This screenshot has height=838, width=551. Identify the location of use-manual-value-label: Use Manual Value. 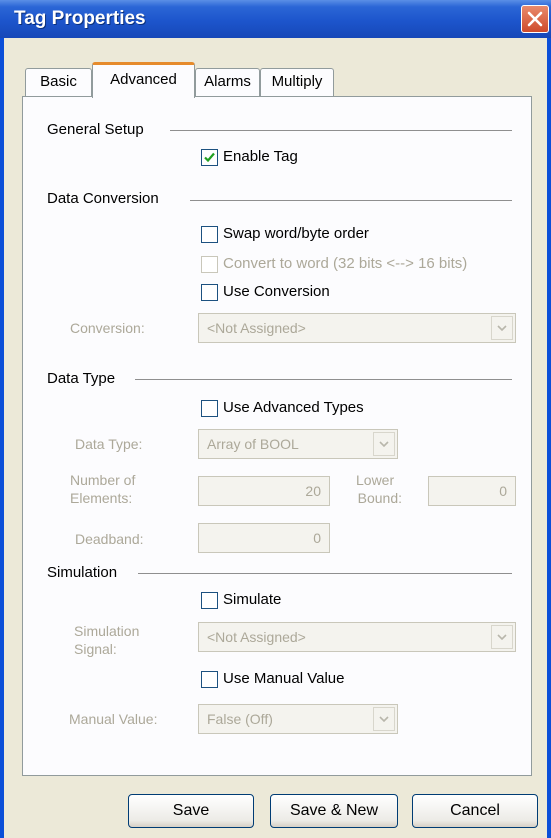
(283, 678).